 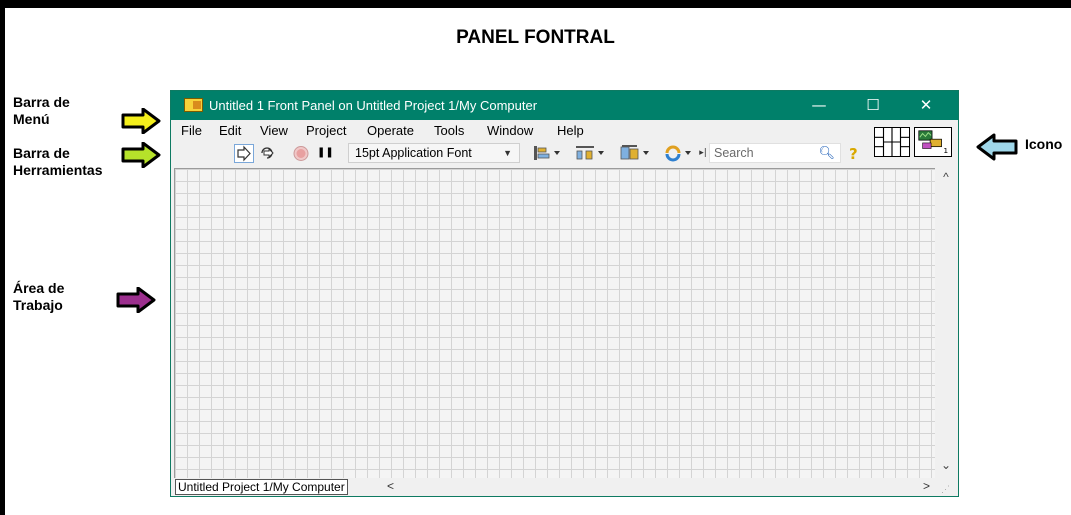 I want to click on annotation-work-area: Área de Trabajo, so click(x=38, y=297).